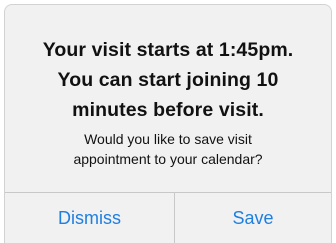 This screenshot has width=336, height=243. What do you see at coordinates (168, 159) in the screenshot?
I see `alert-message-line: appointment to your calendar?` at bounding box center [168, 159].